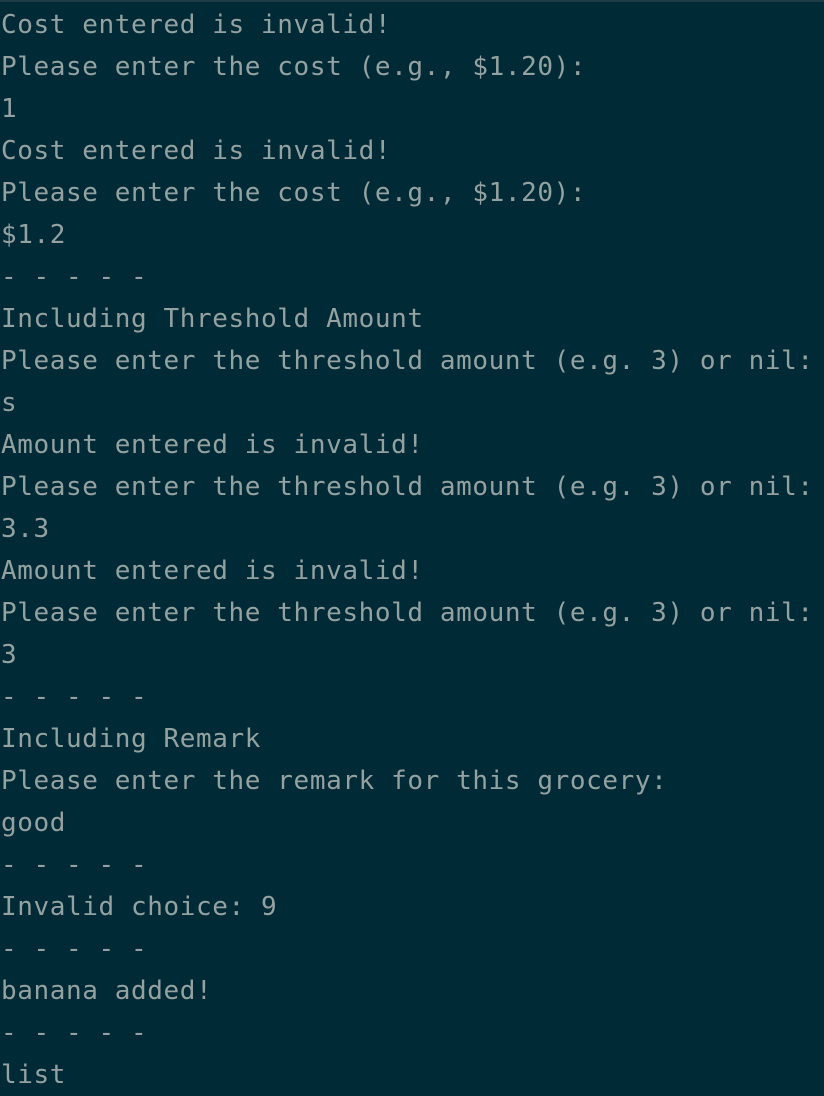  I want to click on terminal-line: 1, so click(9, 109).